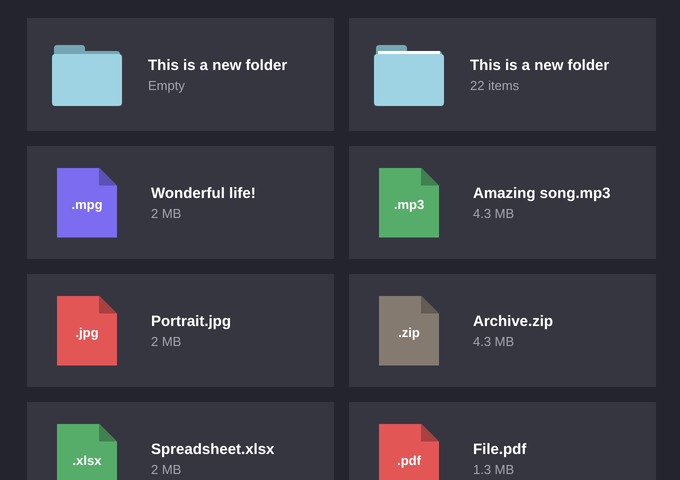 Image resolution: width=680 pixels, height=480 pixels. I want to click on item-detail: 1.3 MB, so click(494, 469).